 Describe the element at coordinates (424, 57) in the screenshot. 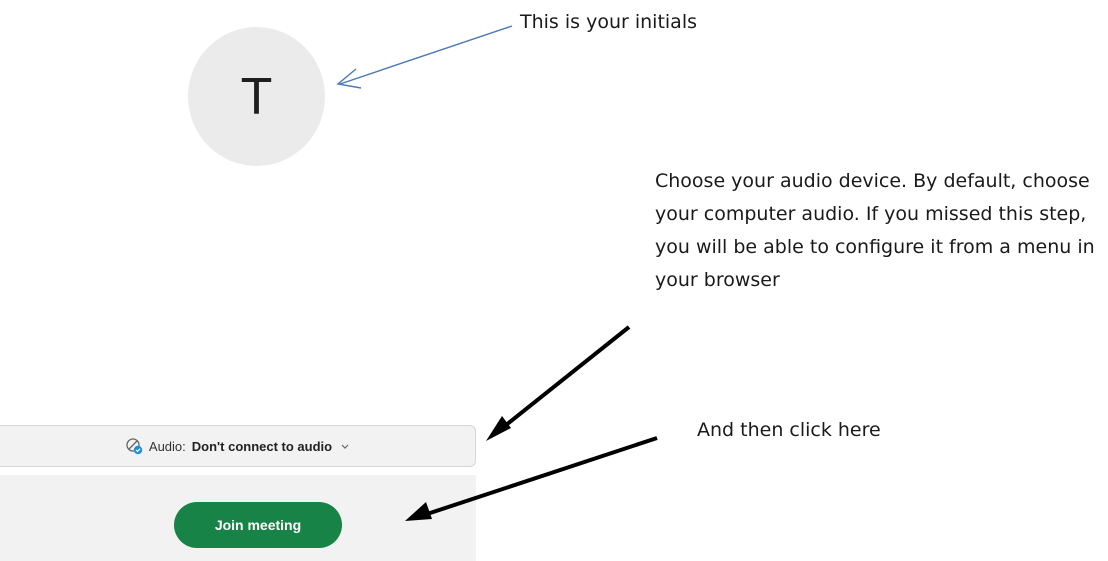

I see `initials-arrow` at that location.